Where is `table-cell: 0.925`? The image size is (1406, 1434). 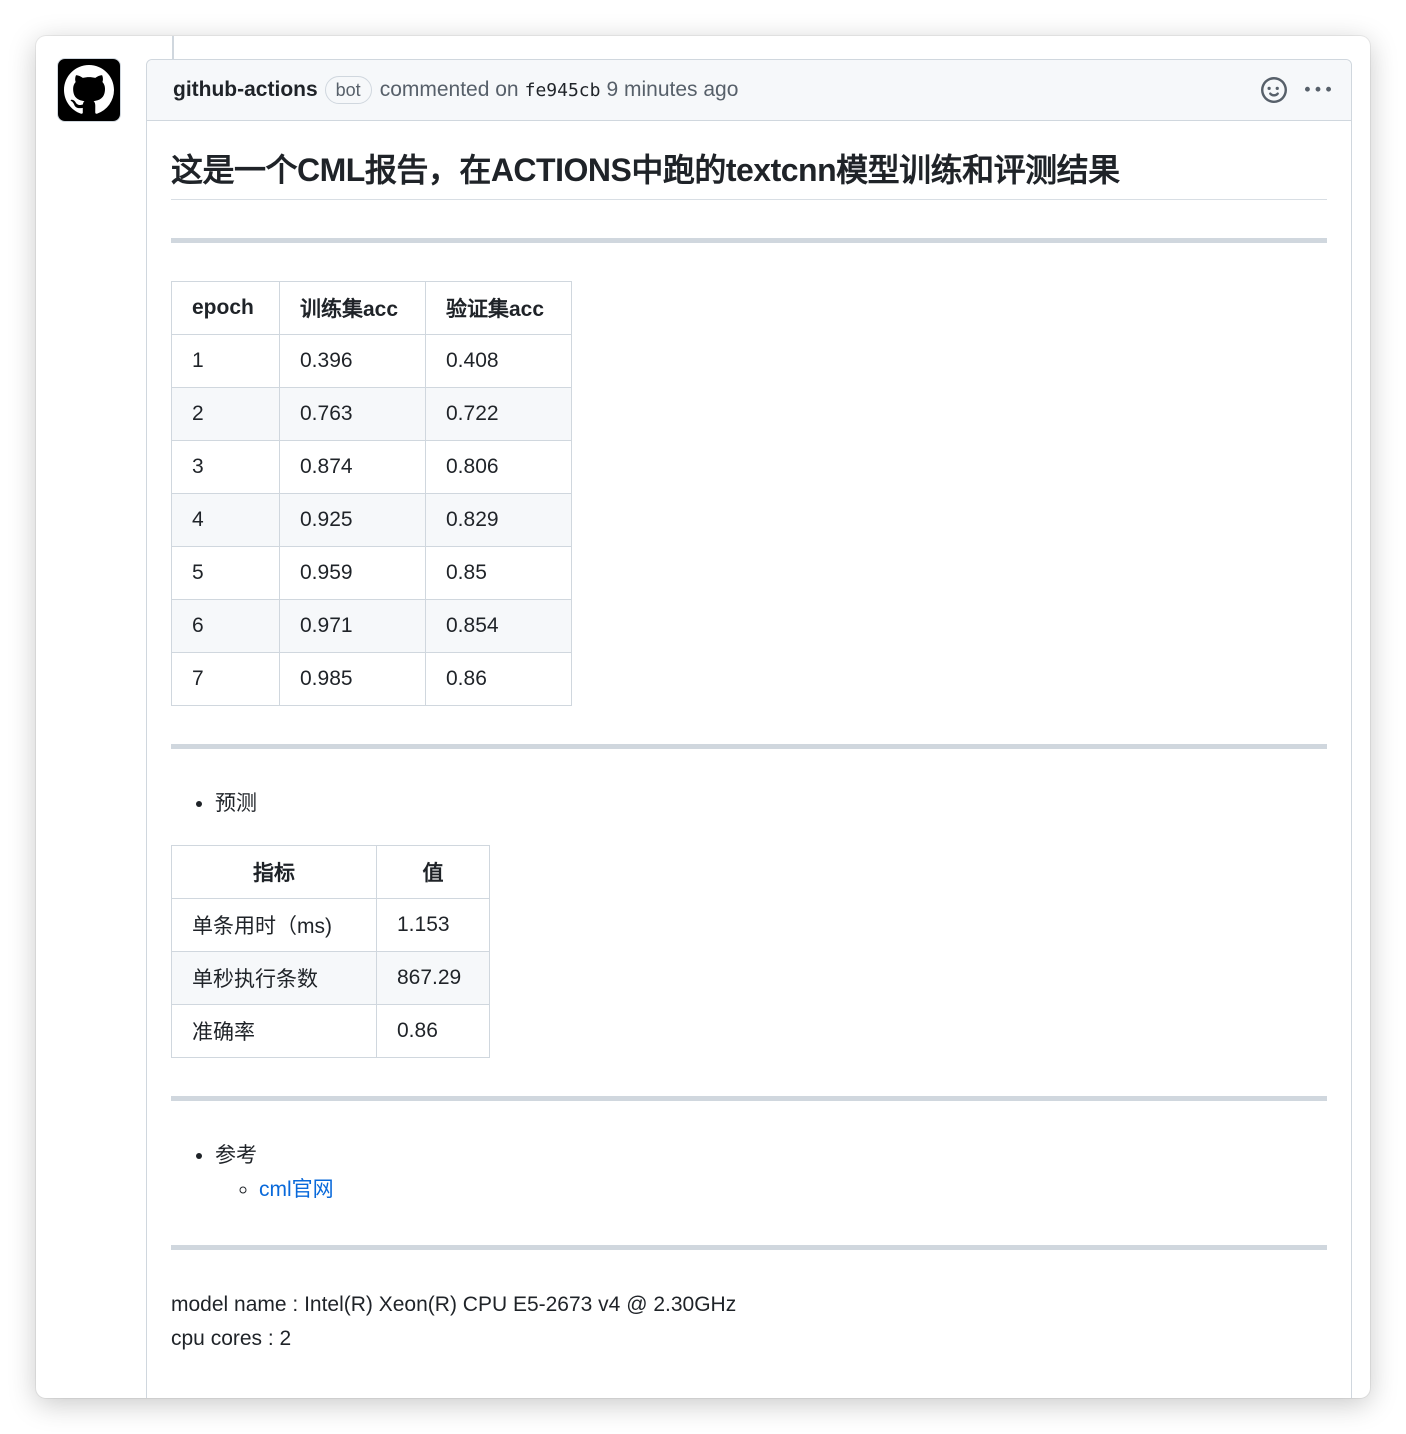 table-cell: 0.925 is located at coordinates (352, 520).